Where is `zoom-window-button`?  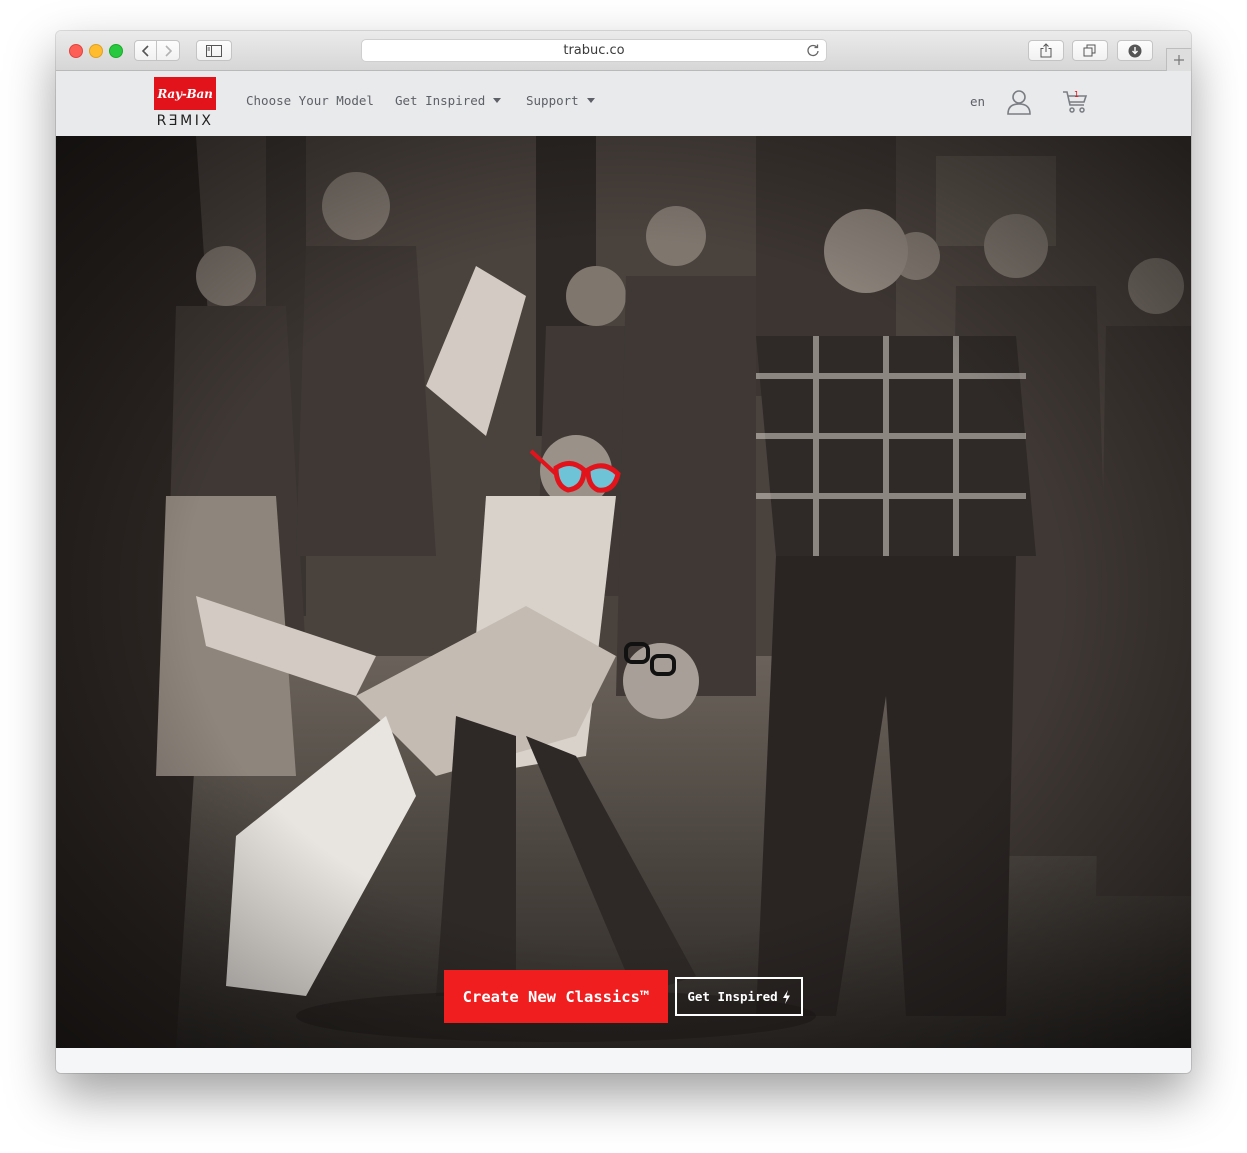 zoom-window-button is located at coordinates (116, 51).